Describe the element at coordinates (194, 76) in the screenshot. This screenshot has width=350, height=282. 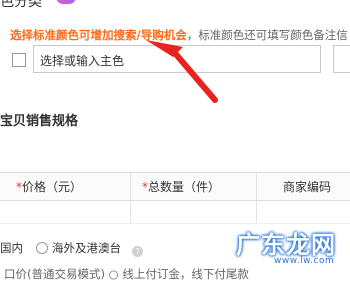
I see `arrow-shaft` at that location.